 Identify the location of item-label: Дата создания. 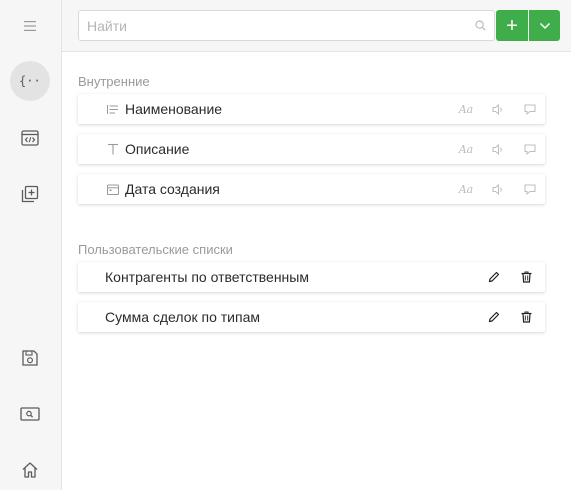
(172, 189).